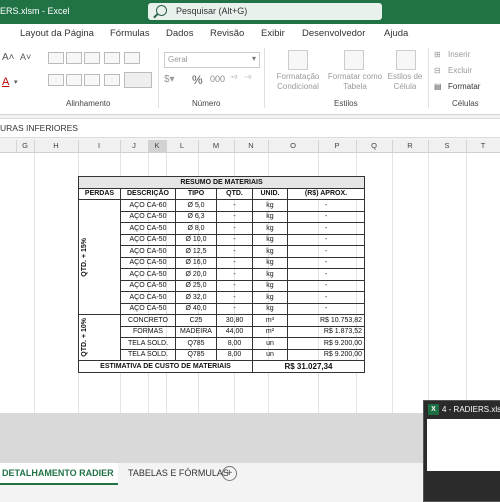 The image size is (500, 502). What do you see at coordinates (374, 146) in the screenshot?
I see `column-header: Q` at bounding box center [374, 146].